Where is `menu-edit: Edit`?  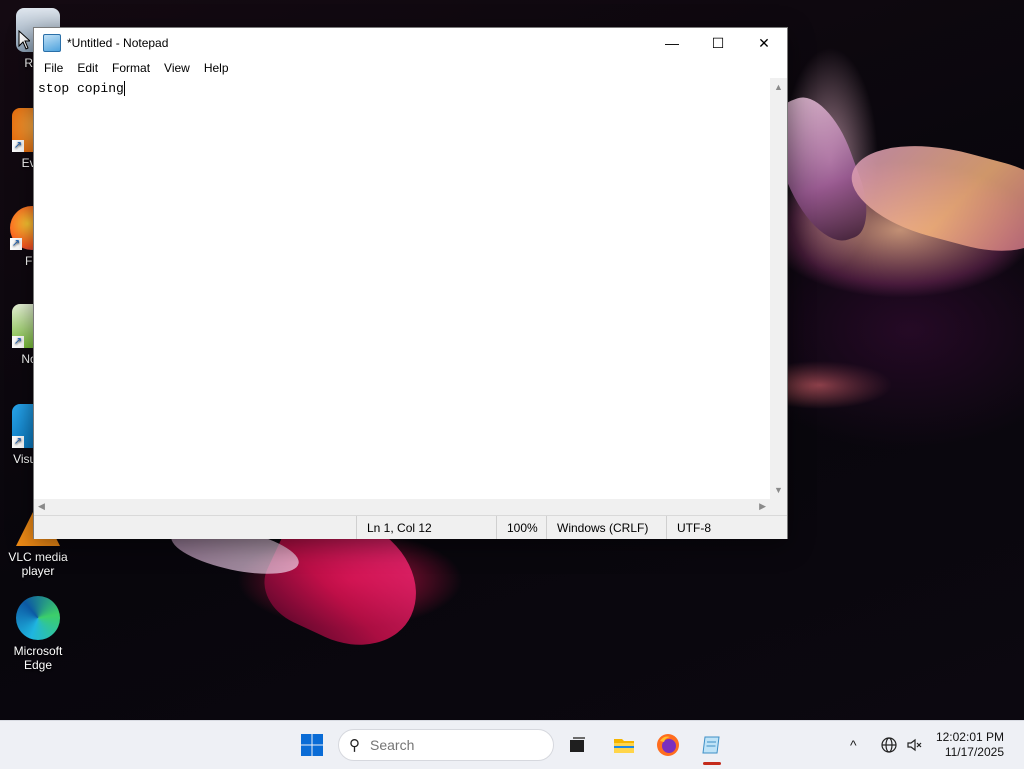 menu-edit: Edit is located at coordinates (87, 68).